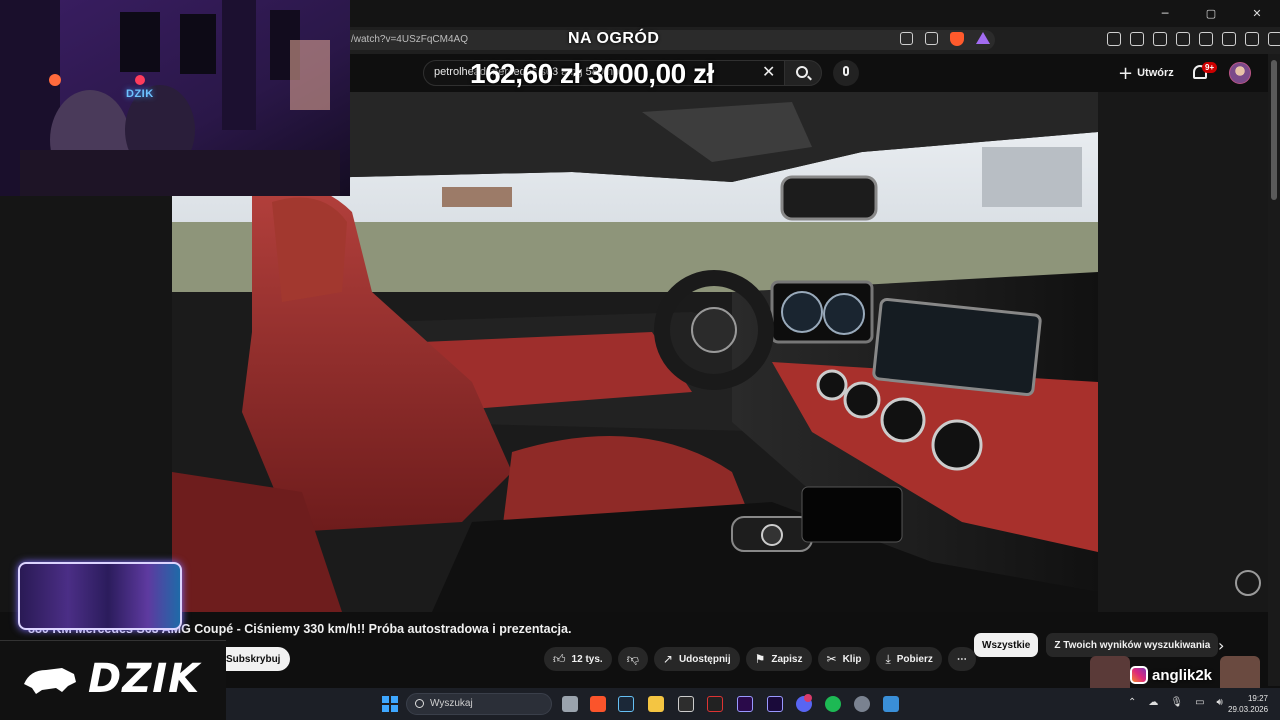 The height and width of the screenshot is (720, 1280). I want to click on create-button: + Utwórz, so click(1149, 73).